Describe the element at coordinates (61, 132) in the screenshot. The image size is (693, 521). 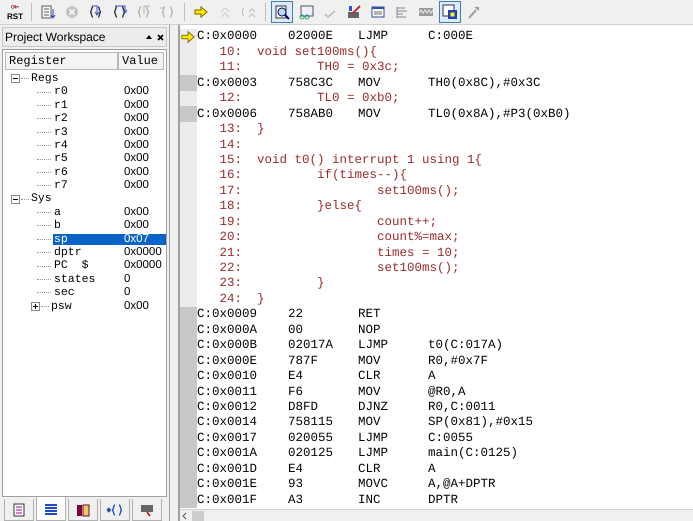
I see `register-name: r3` at that location.